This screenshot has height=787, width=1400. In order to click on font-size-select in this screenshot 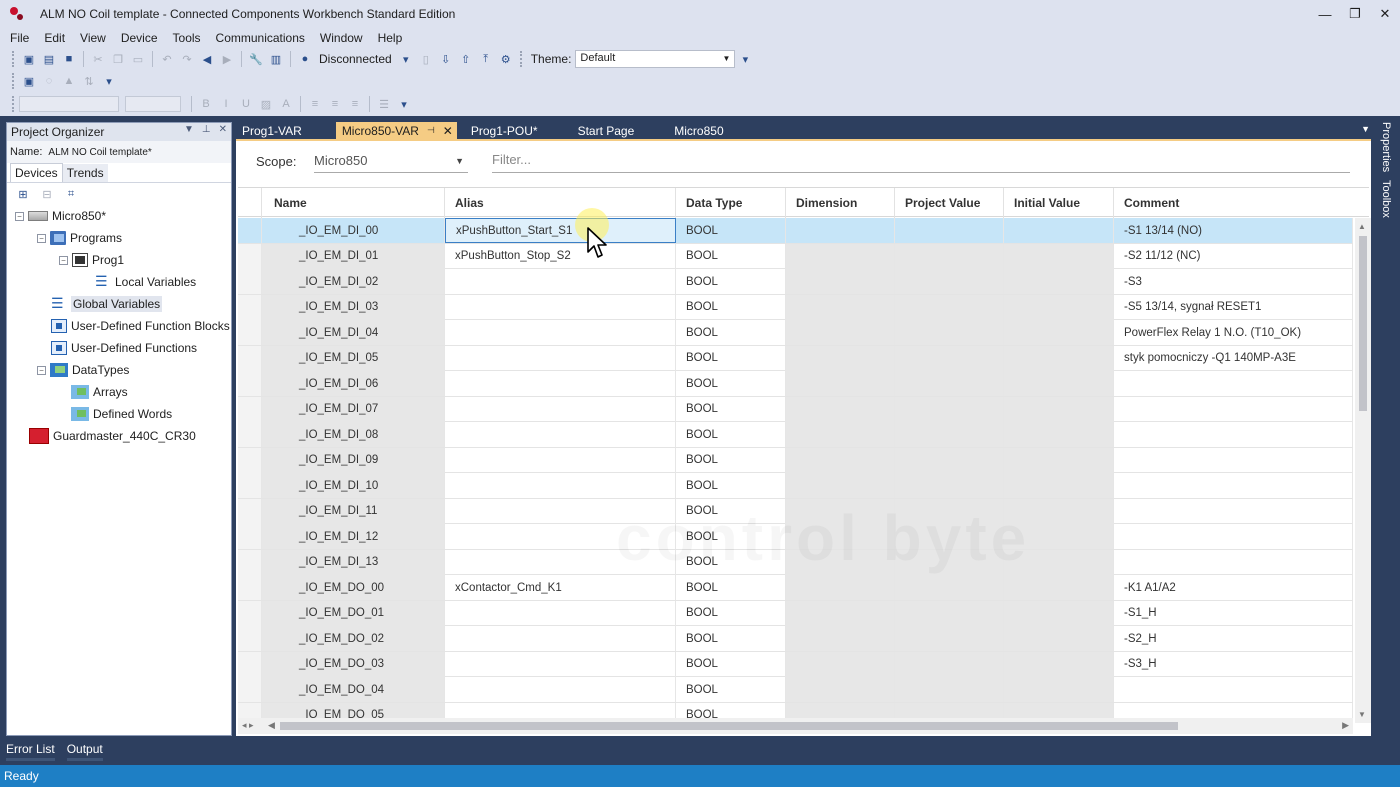, I will do `click(153, 104)`.